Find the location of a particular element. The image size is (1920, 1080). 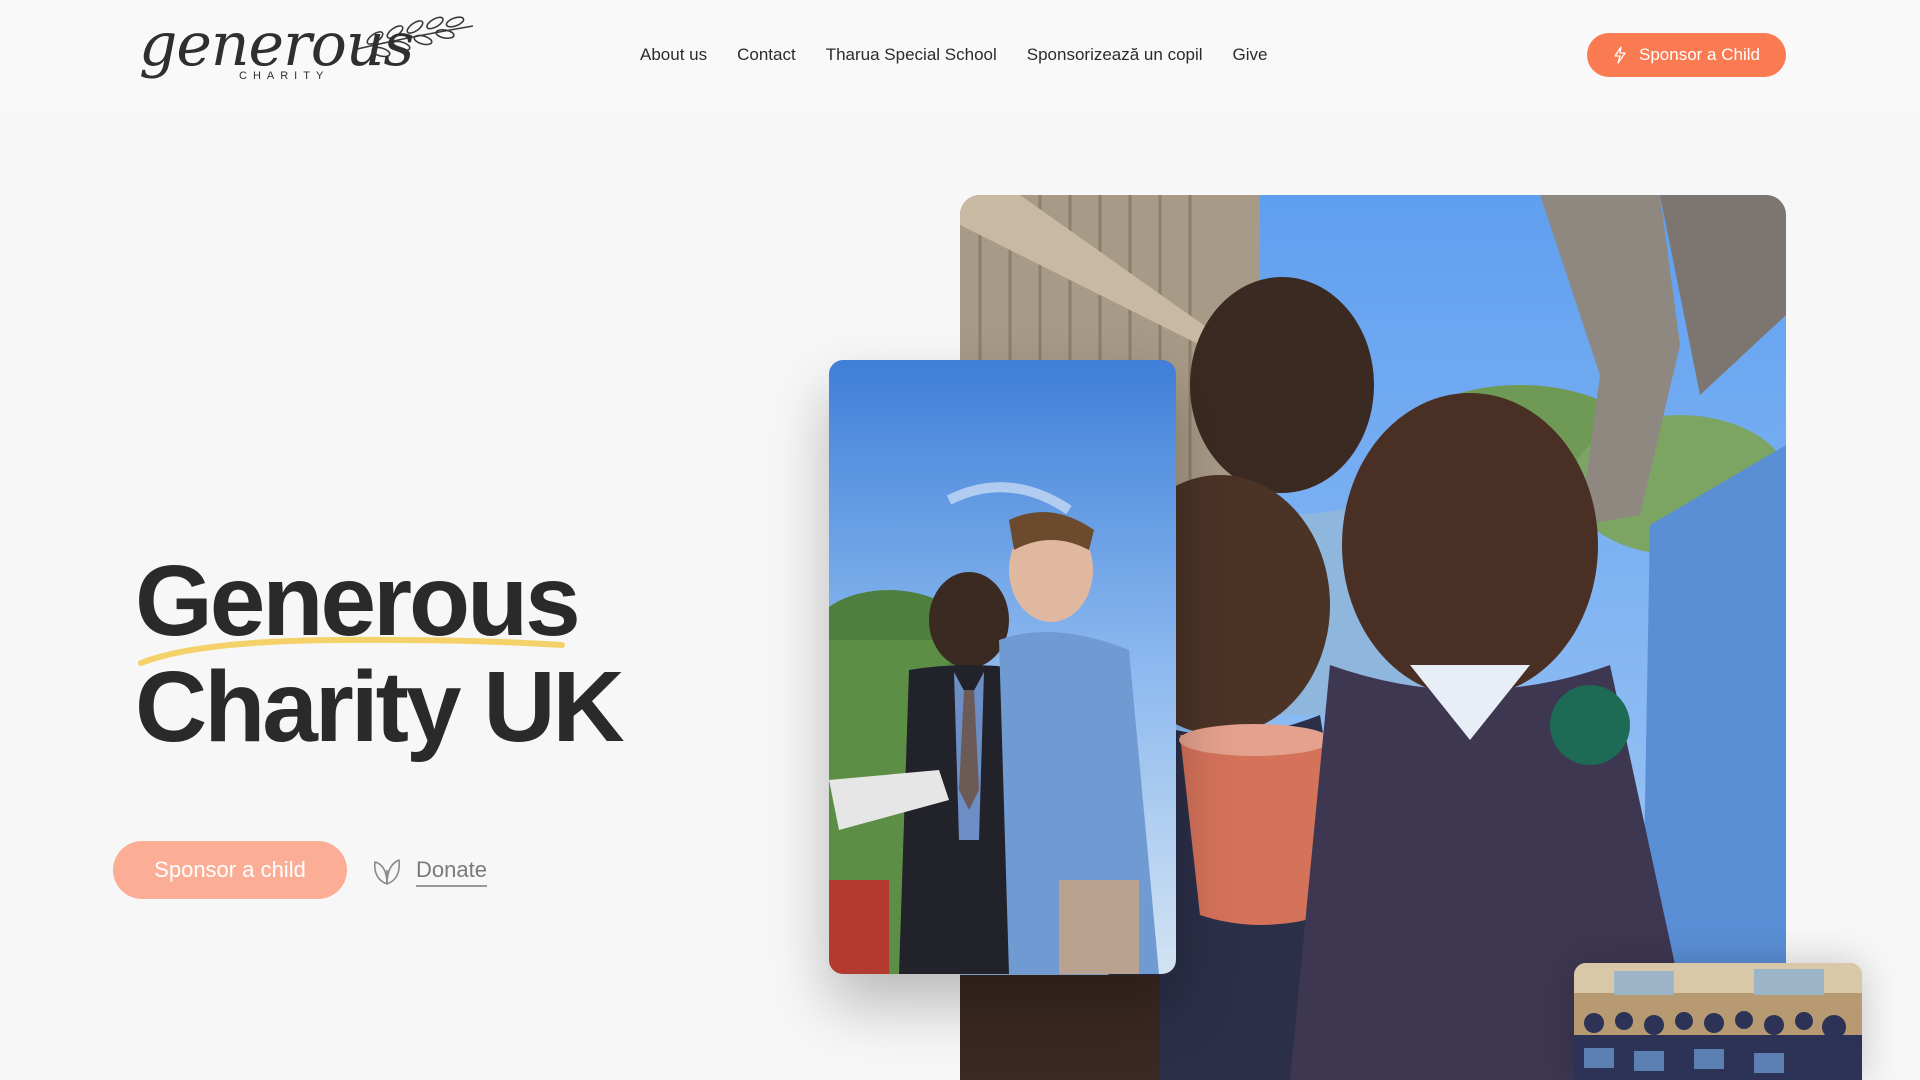

hero-title-line2: Charity UK is located at coordinates (380, 707).